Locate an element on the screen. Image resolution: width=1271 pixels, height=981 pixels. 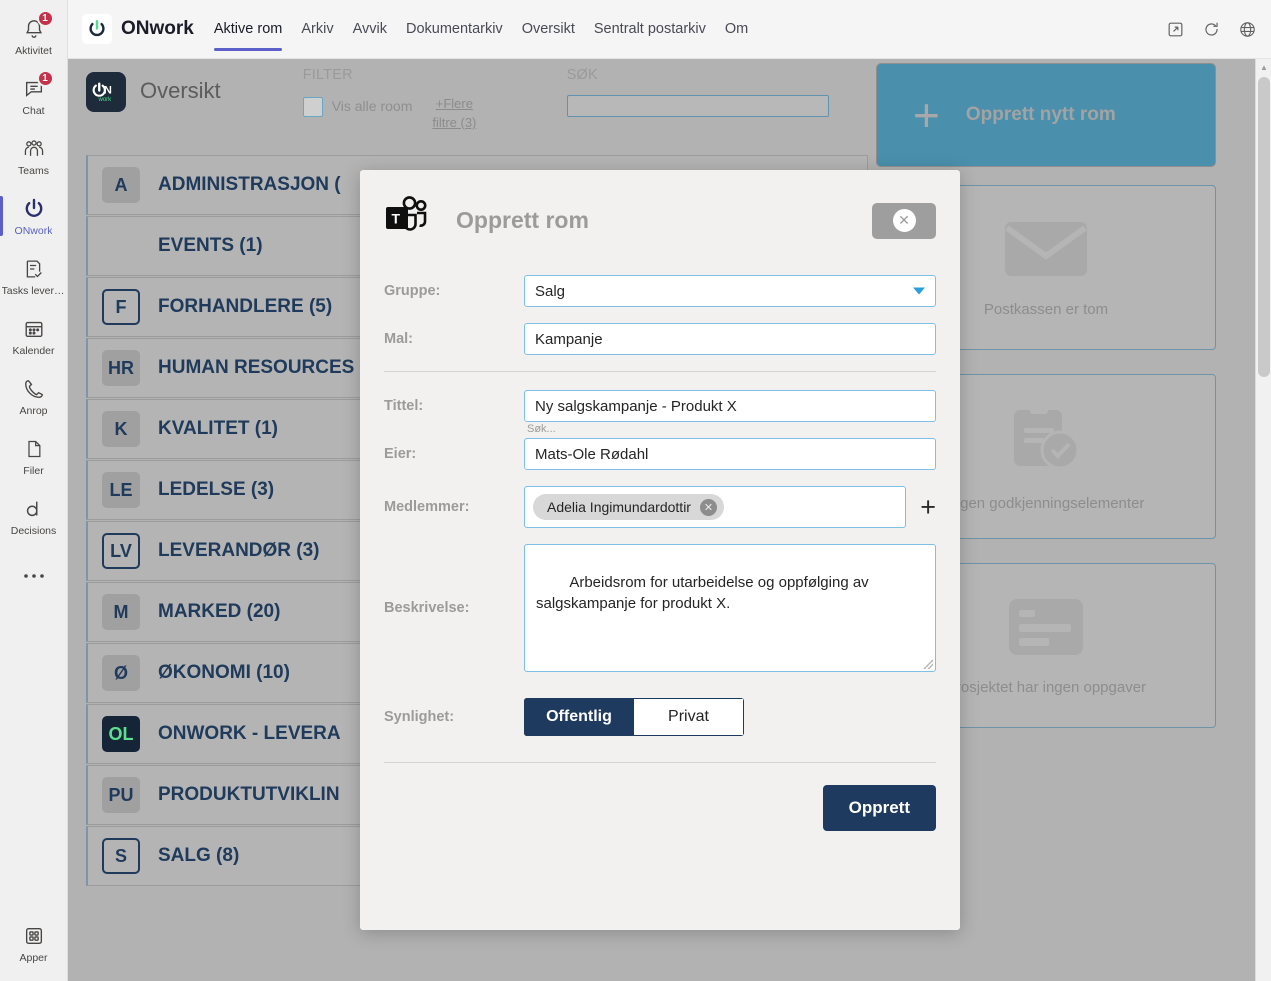
onwork-logo: N work is located at coordinates (106, 92).